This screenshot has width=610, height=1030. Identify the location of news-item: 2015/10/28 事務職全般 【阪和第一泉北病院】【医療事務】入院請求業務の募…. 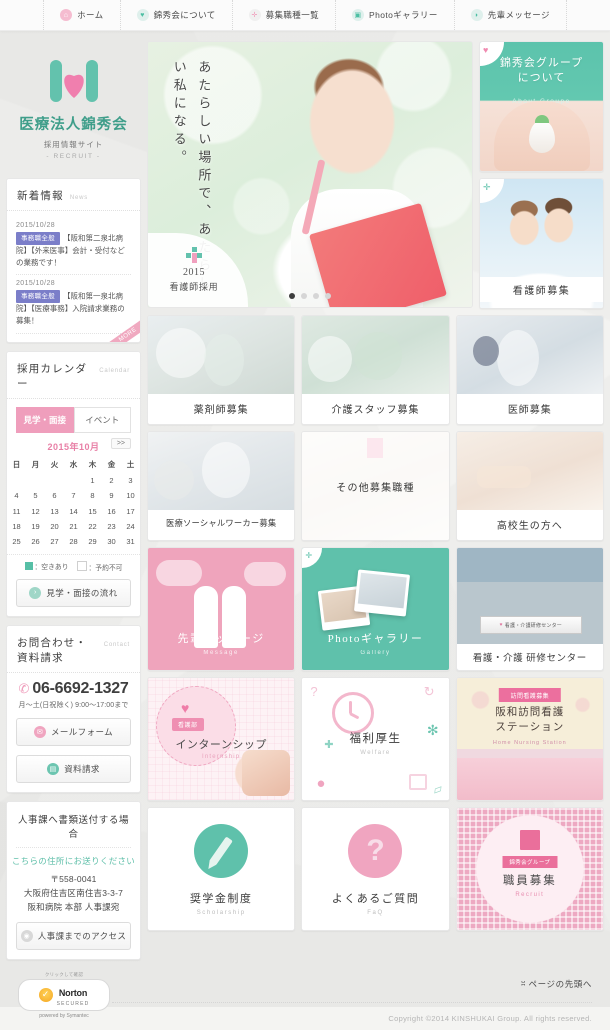
(73, 304).